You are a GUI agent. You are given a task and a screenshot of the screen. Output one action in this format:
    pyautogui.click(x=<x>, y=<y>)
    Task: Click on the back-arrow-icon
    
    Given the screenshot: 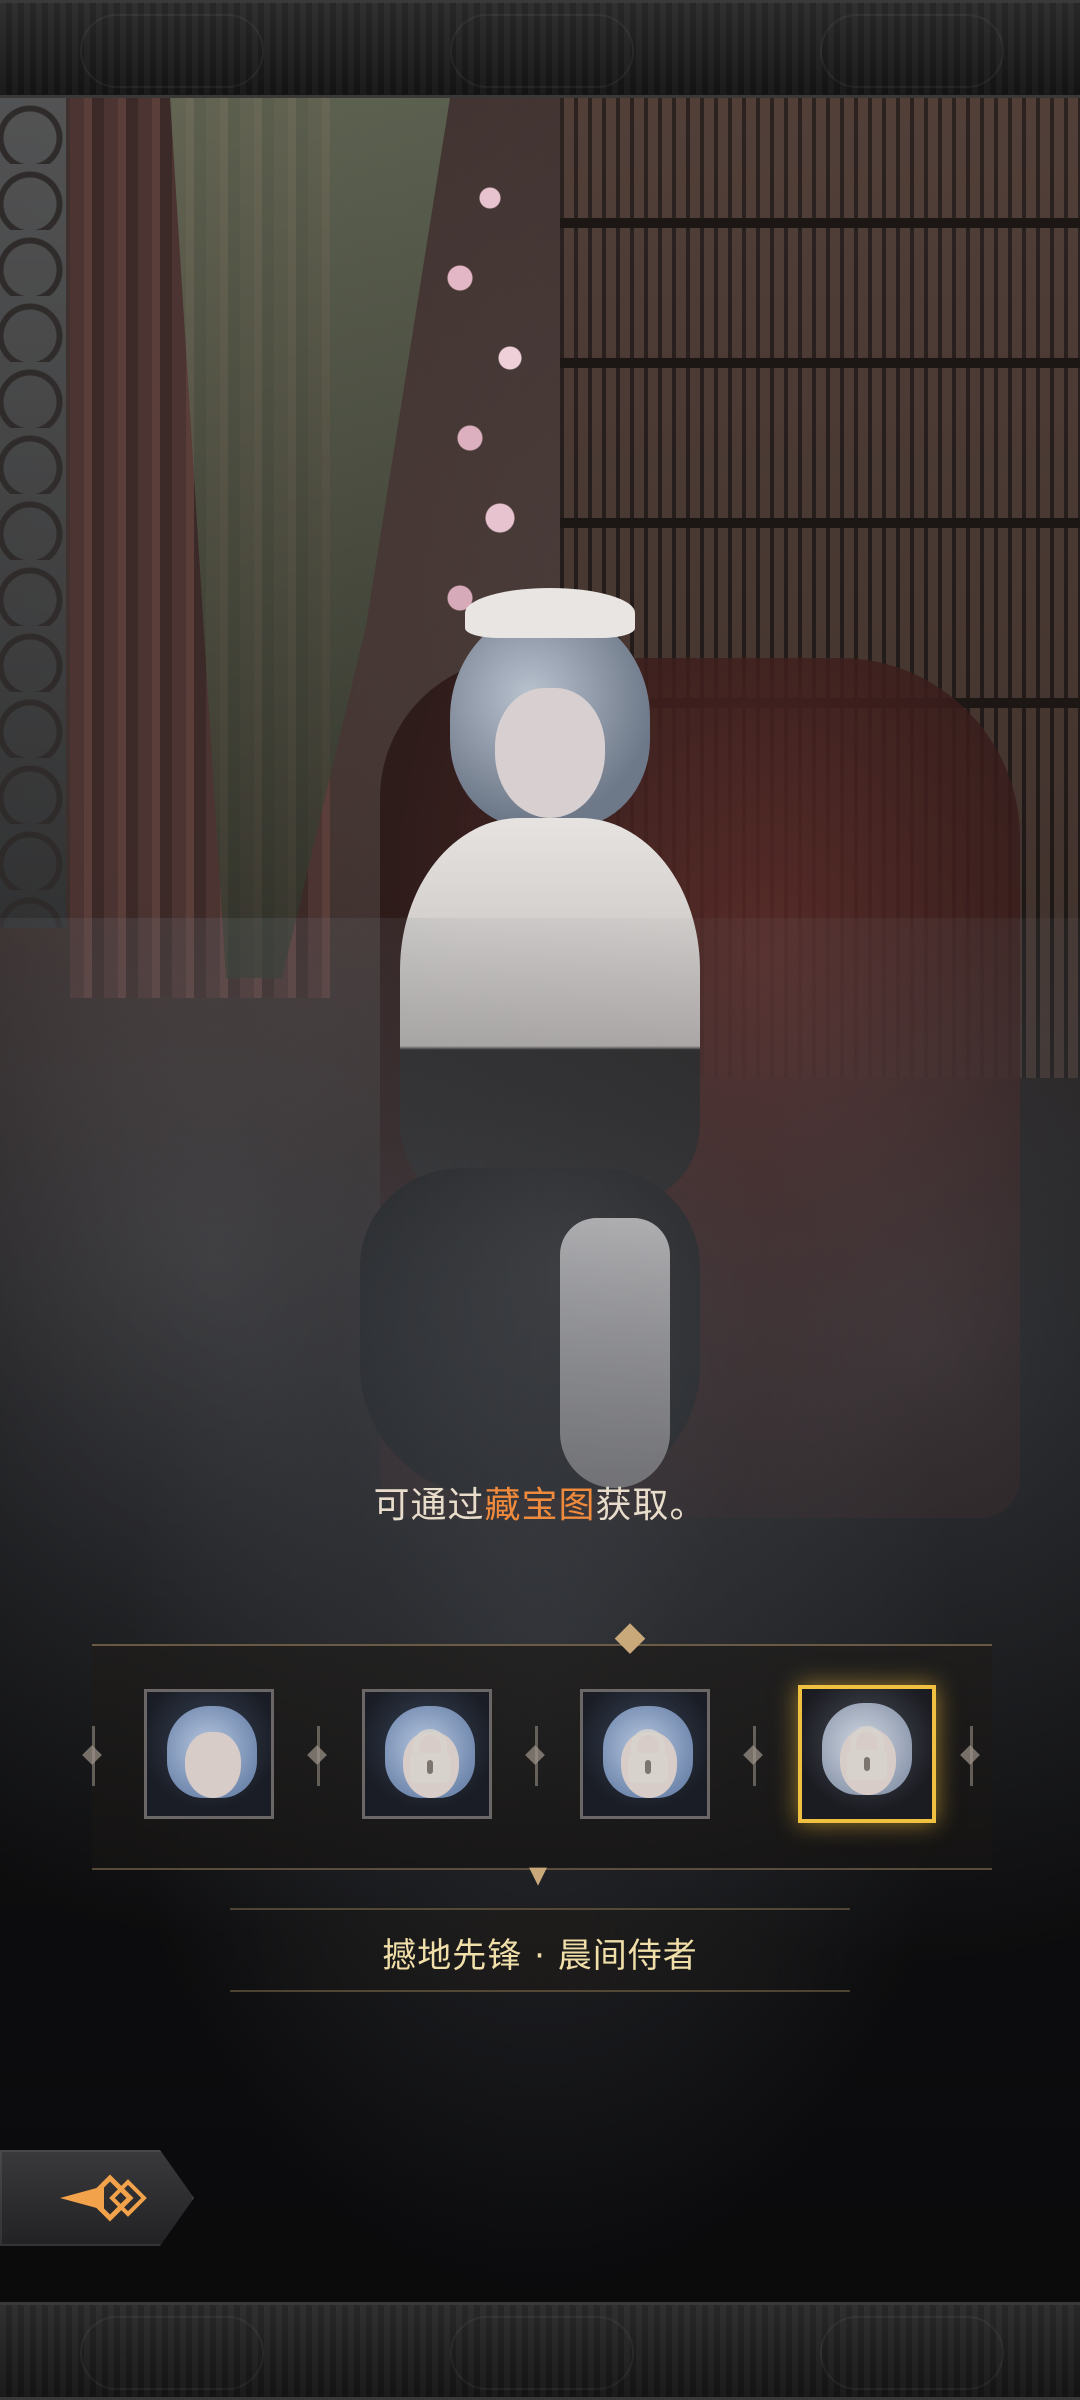 What is the action you would take?
    pyautogui.click(x=103, y=2198)
    